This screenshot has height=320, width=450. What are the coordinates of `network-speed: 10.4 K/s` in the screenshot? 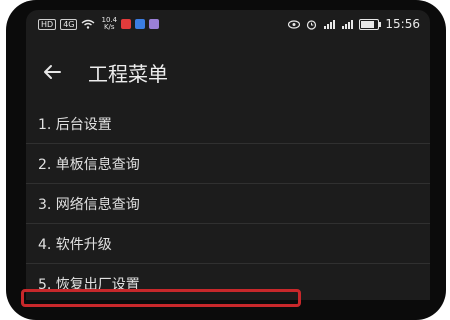 It's located at (109, 24).